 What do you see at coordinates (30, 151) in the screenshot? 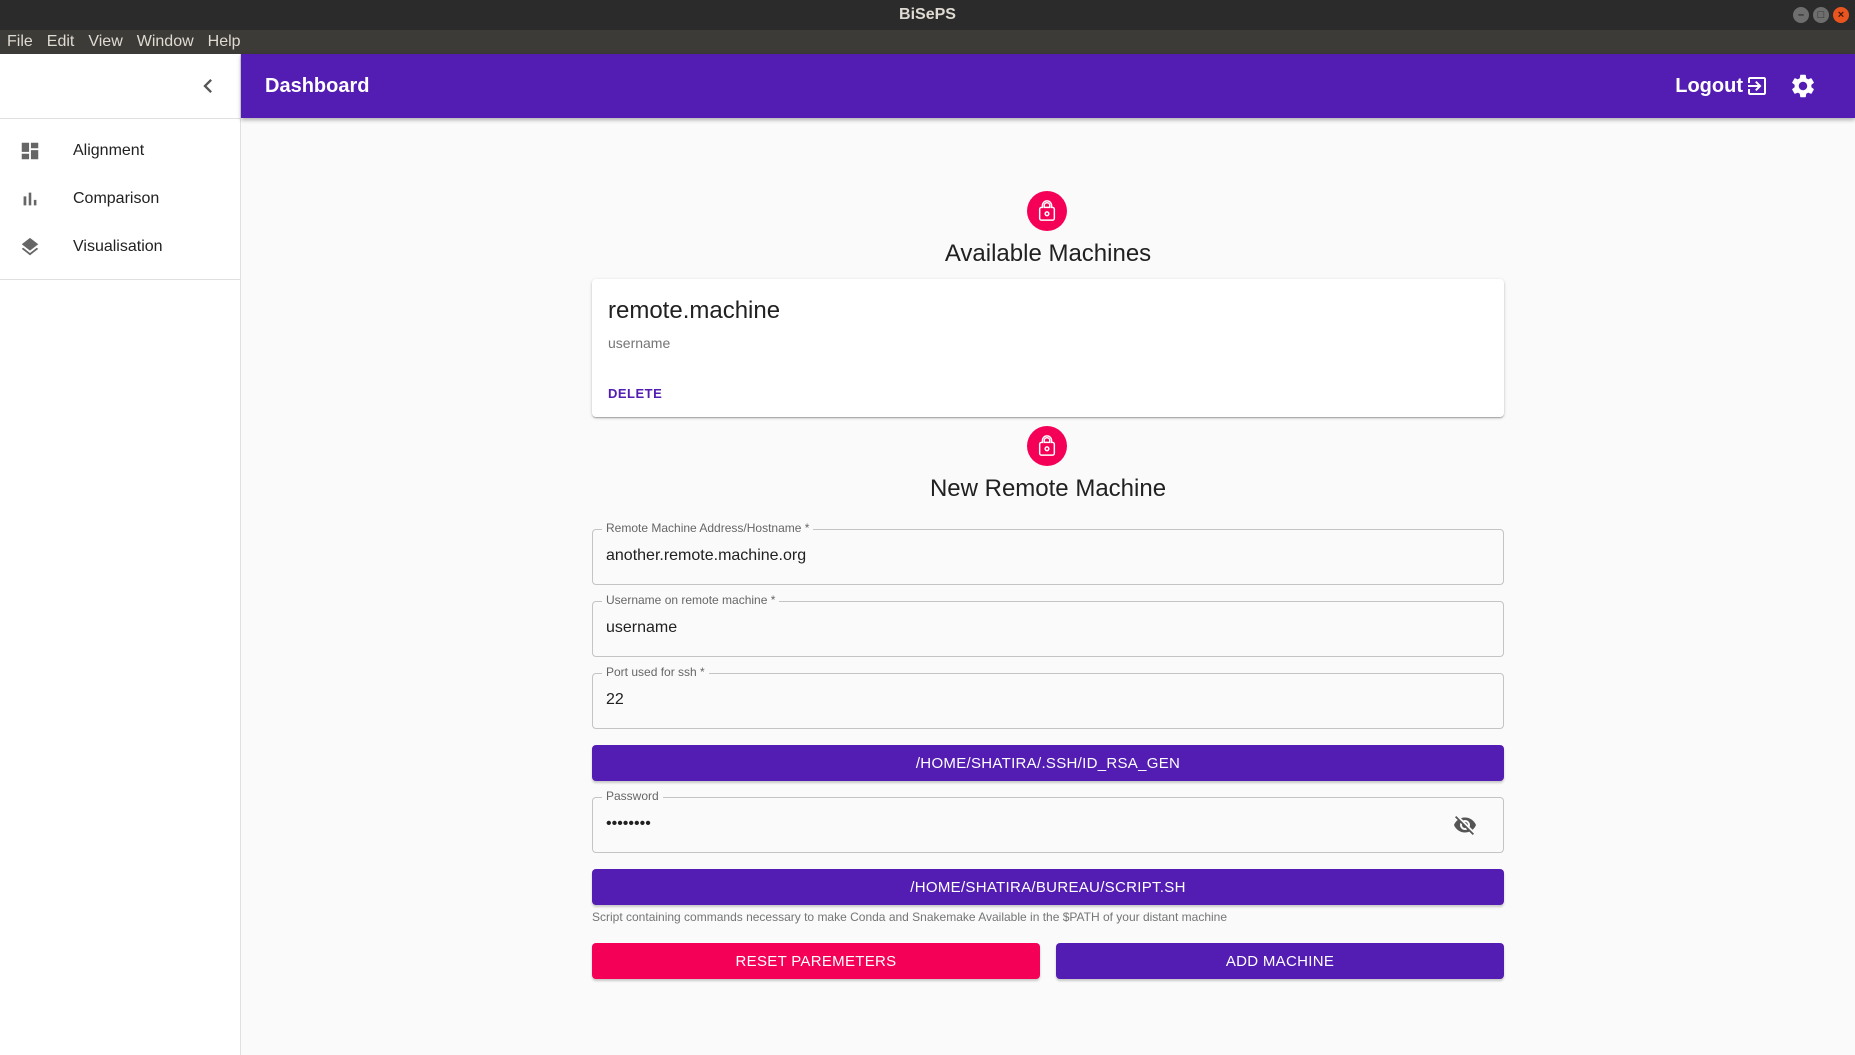
I see `dashboard-icon` at bounding box center [30, 151].